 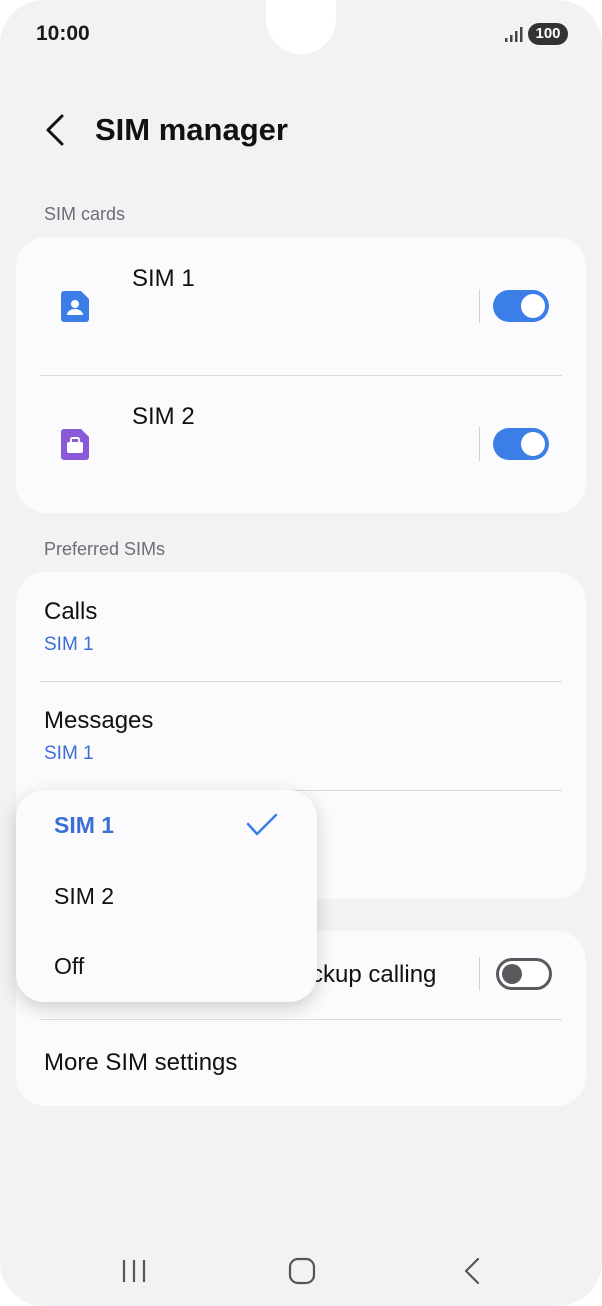 What do you see at coordinates (163, 416) in the screenshot?
I see `sim-name: SIM 2` at bounding box center [163, 416].